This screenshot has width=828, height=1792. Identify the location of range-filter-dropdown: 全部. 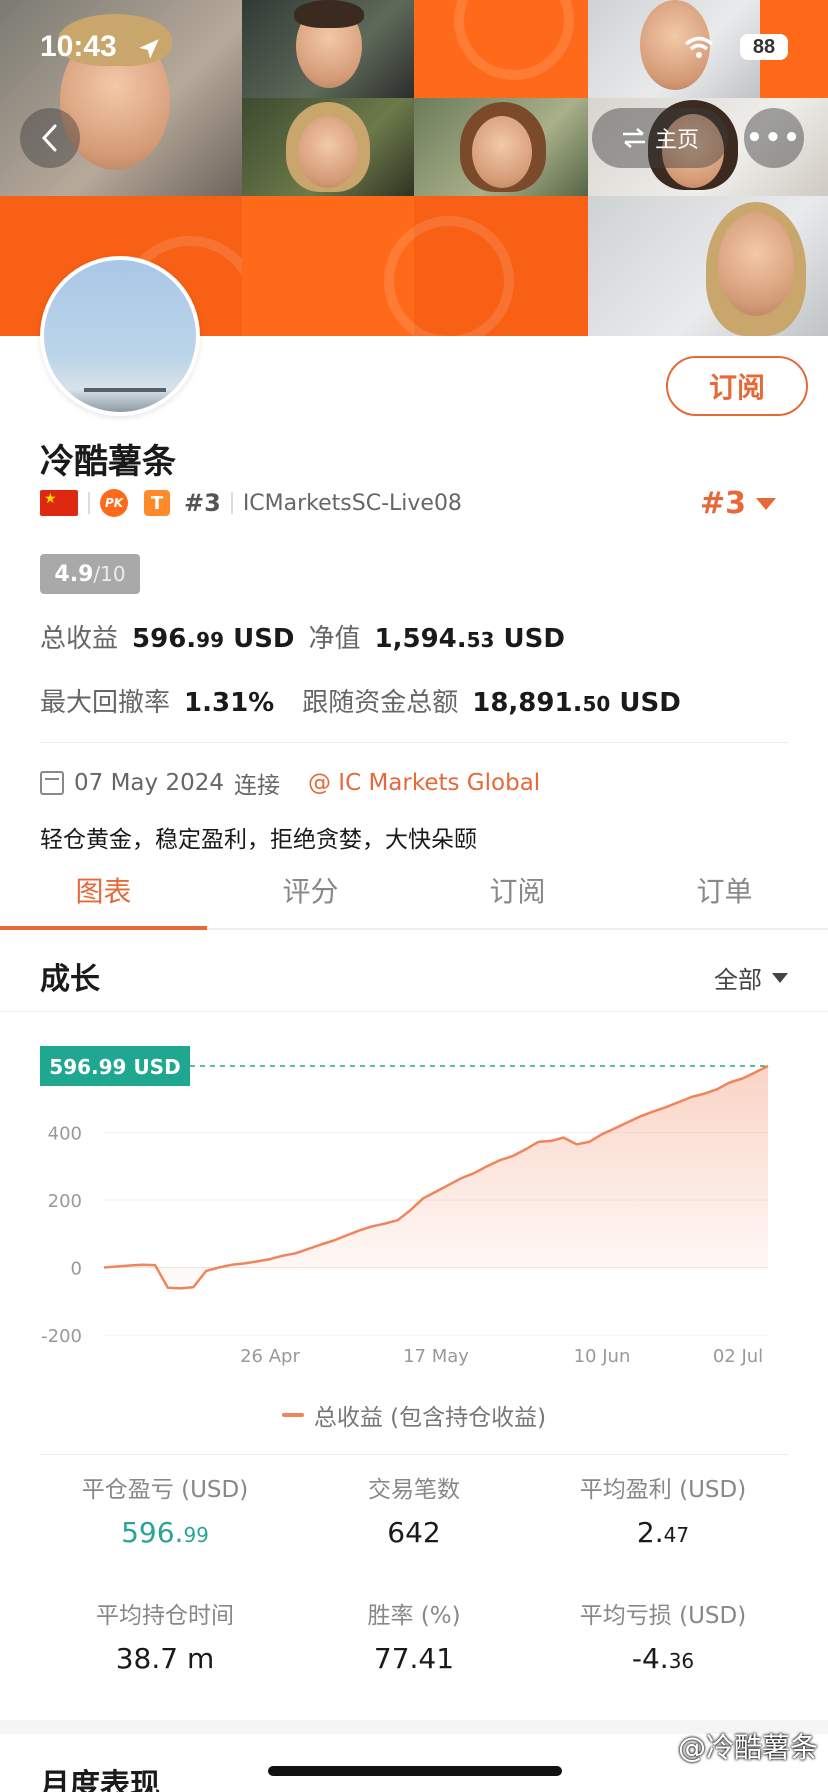
(751, 977).